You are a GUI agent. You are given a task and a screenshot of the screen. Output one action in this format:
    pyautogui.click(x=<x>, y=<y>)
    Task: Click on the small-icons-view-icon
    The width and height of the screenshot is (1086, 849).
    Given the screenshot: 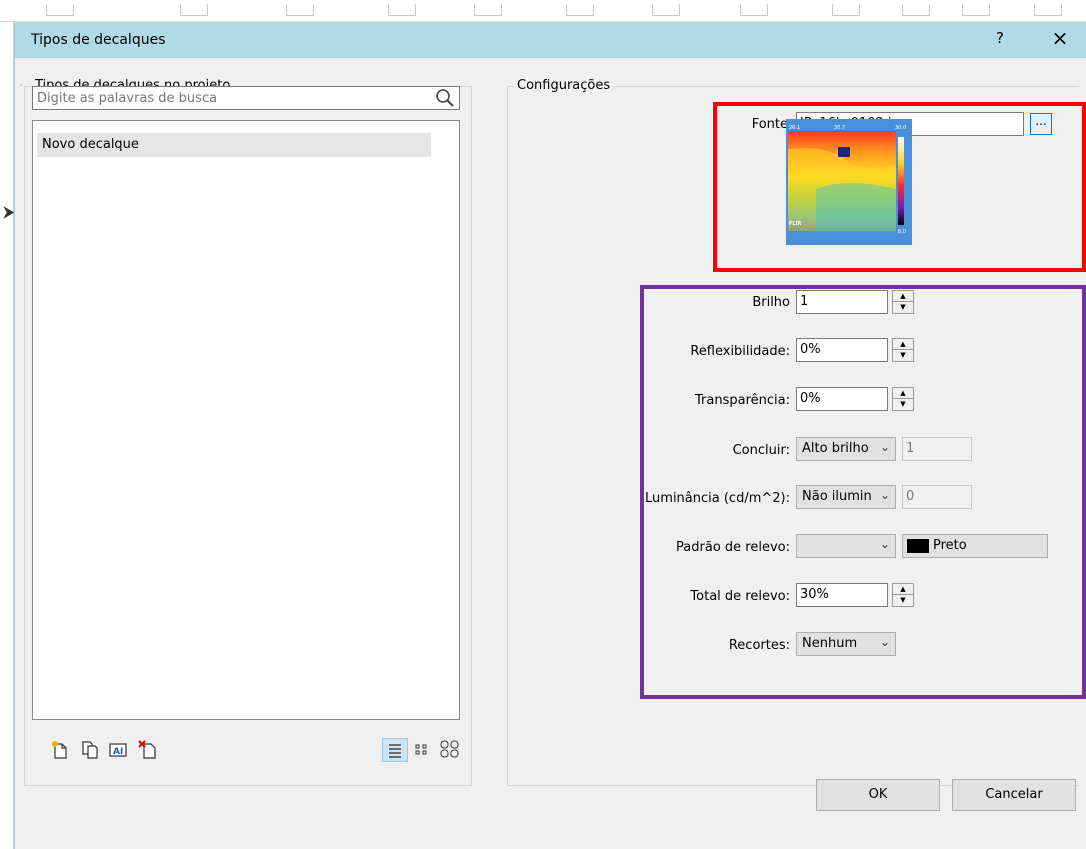 What is the action you would take?
    pyautogui.click(x=421, y=749)
    